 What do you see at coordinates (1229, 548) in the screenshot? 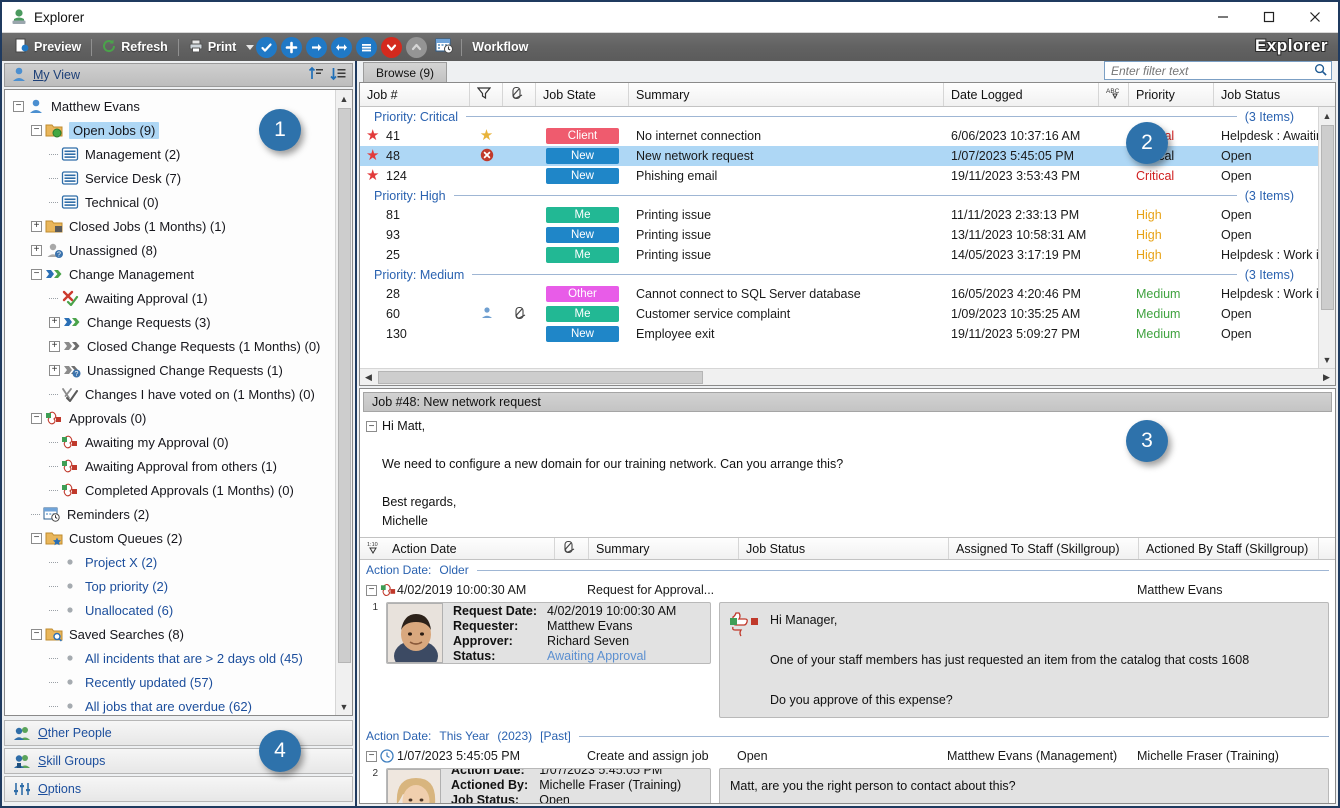
I see `action-column-header-actioned-by-staff-skillgroup: Actioned By Staff (Skillgroup)` at bounding box center [1229, 548].